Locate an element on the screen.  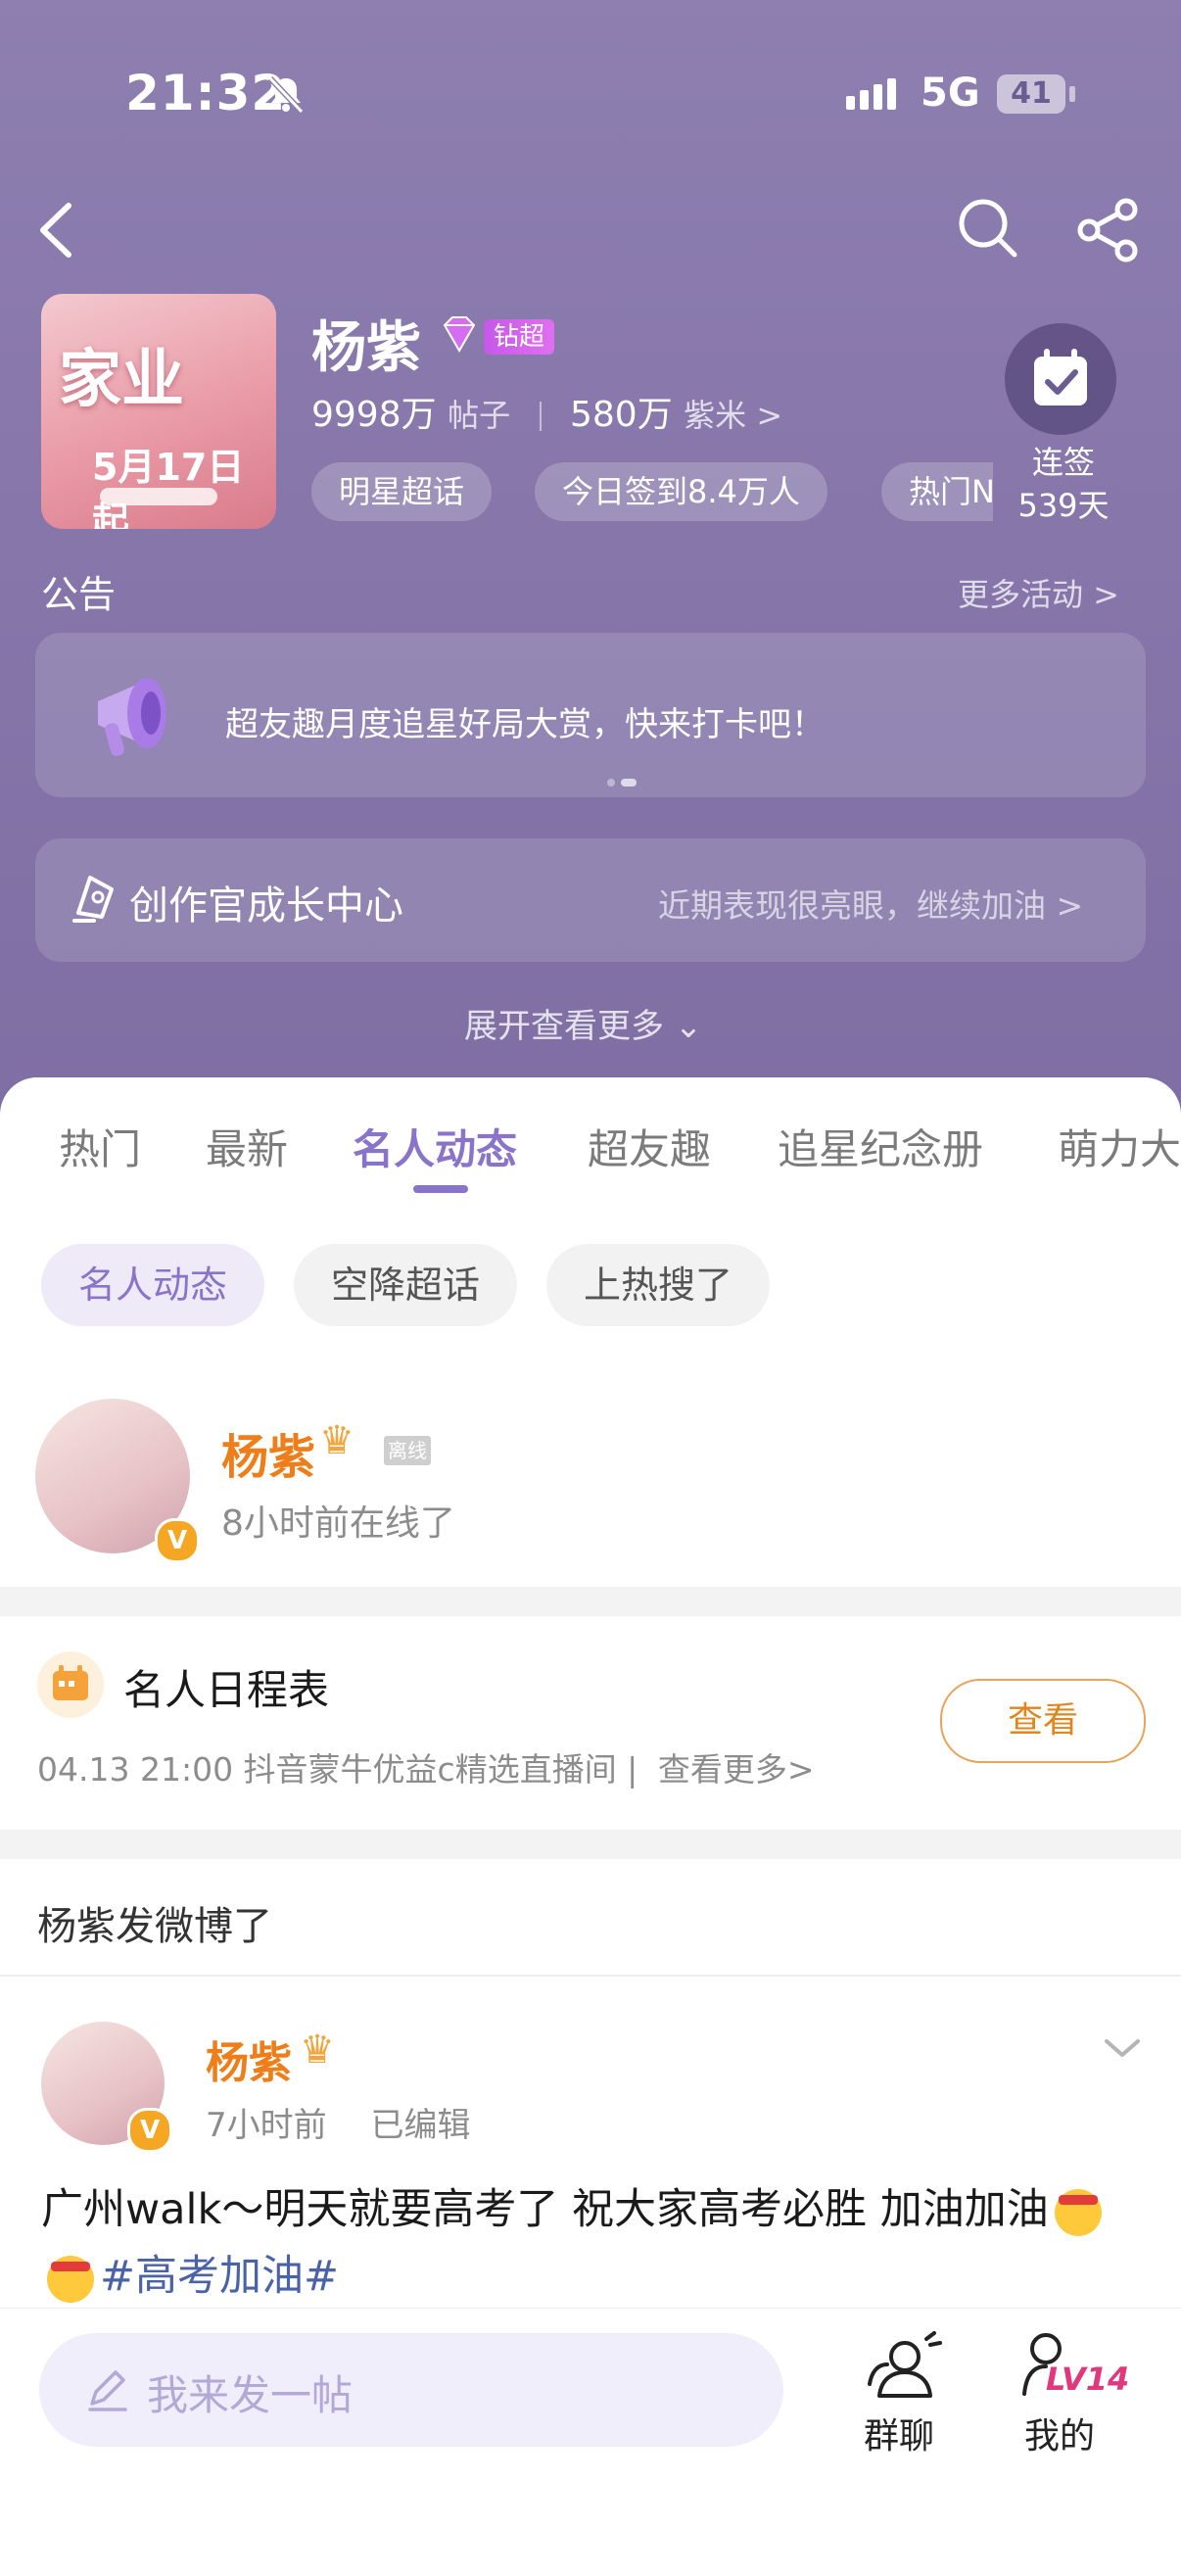
group-chat-label: 群聊 is located at coordinates (899, 2433).